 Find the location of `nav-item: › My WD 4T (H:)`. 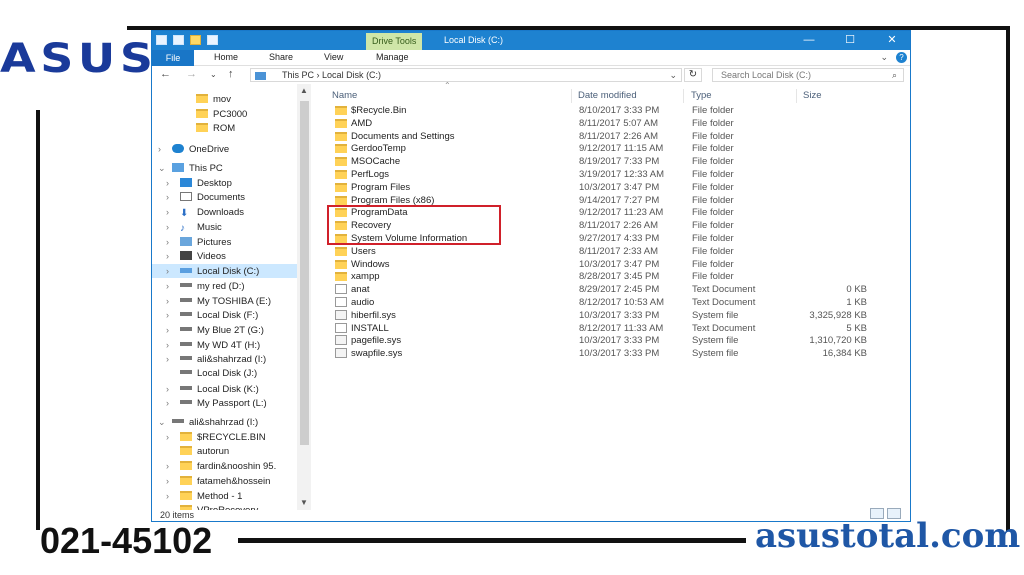

nav-item: › My WD 4T (H:) is located at coordinates (213, 345).